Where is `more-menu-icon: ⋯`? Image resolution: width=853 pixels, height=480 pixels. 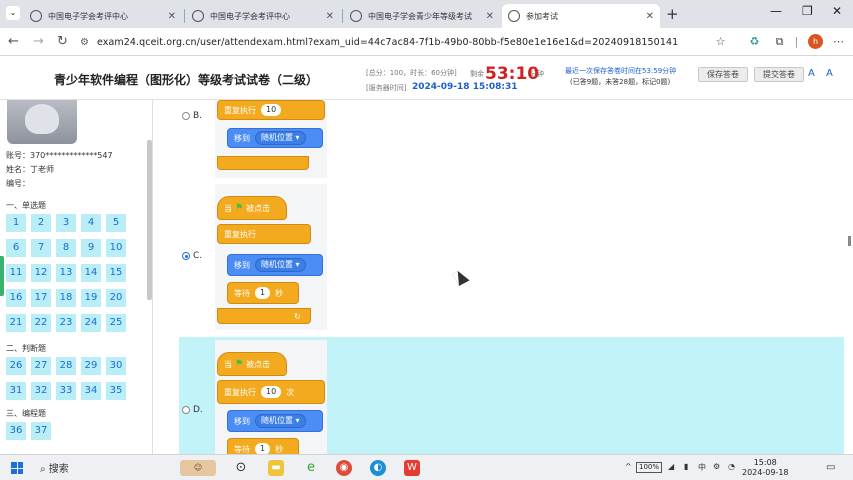 more-menu-icon: ⋯ is located at coordinates (838, 41).